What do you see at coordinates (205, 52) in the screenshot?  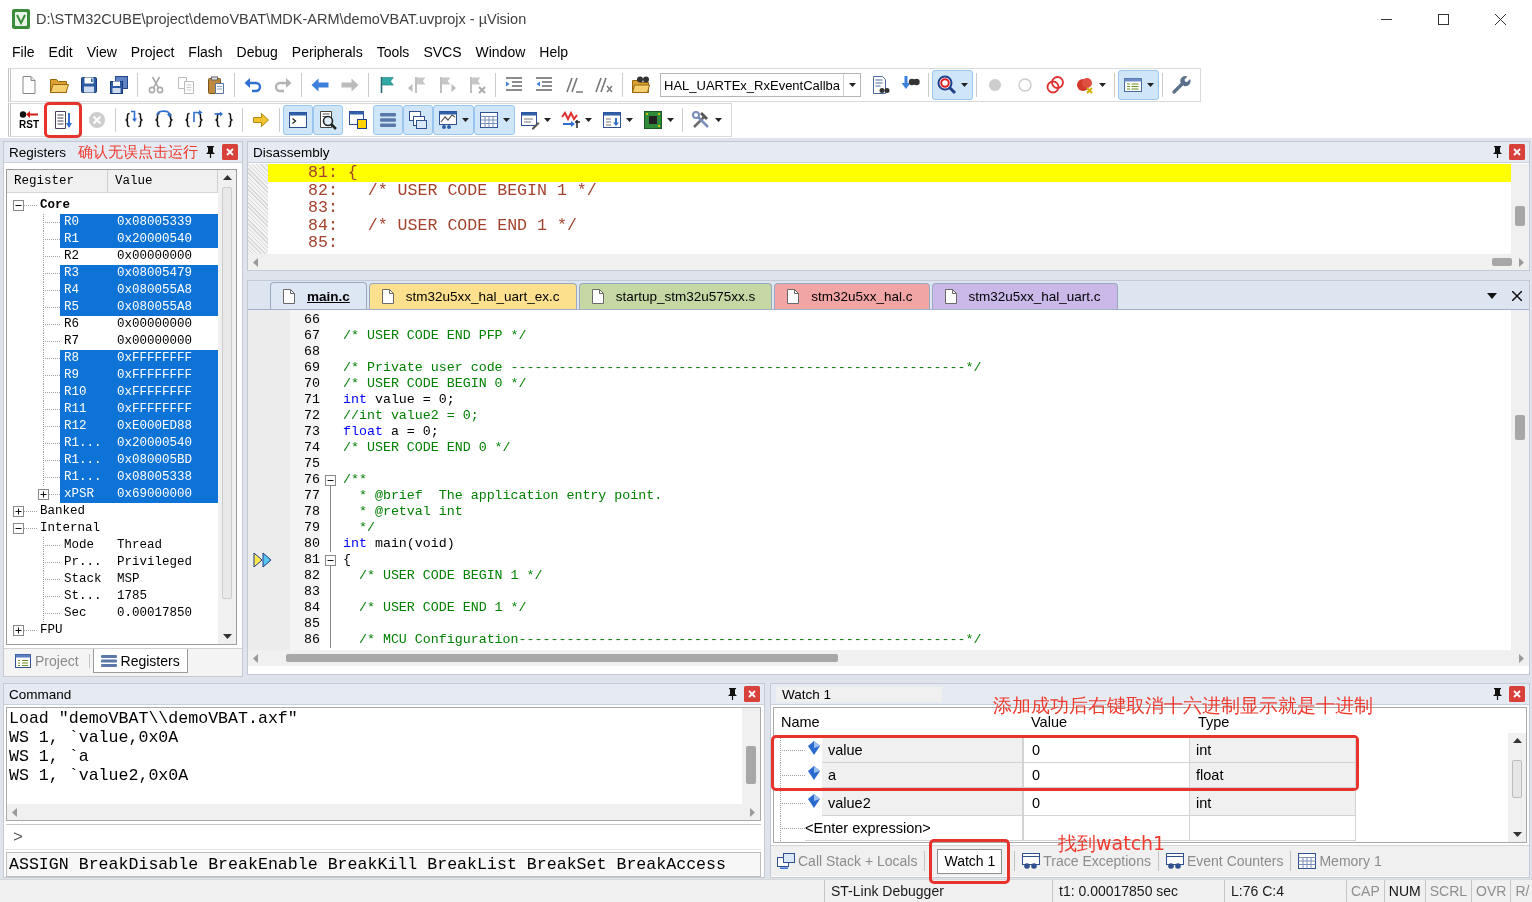 I see `menu-item: Flash` at bounding box center [205, 52].